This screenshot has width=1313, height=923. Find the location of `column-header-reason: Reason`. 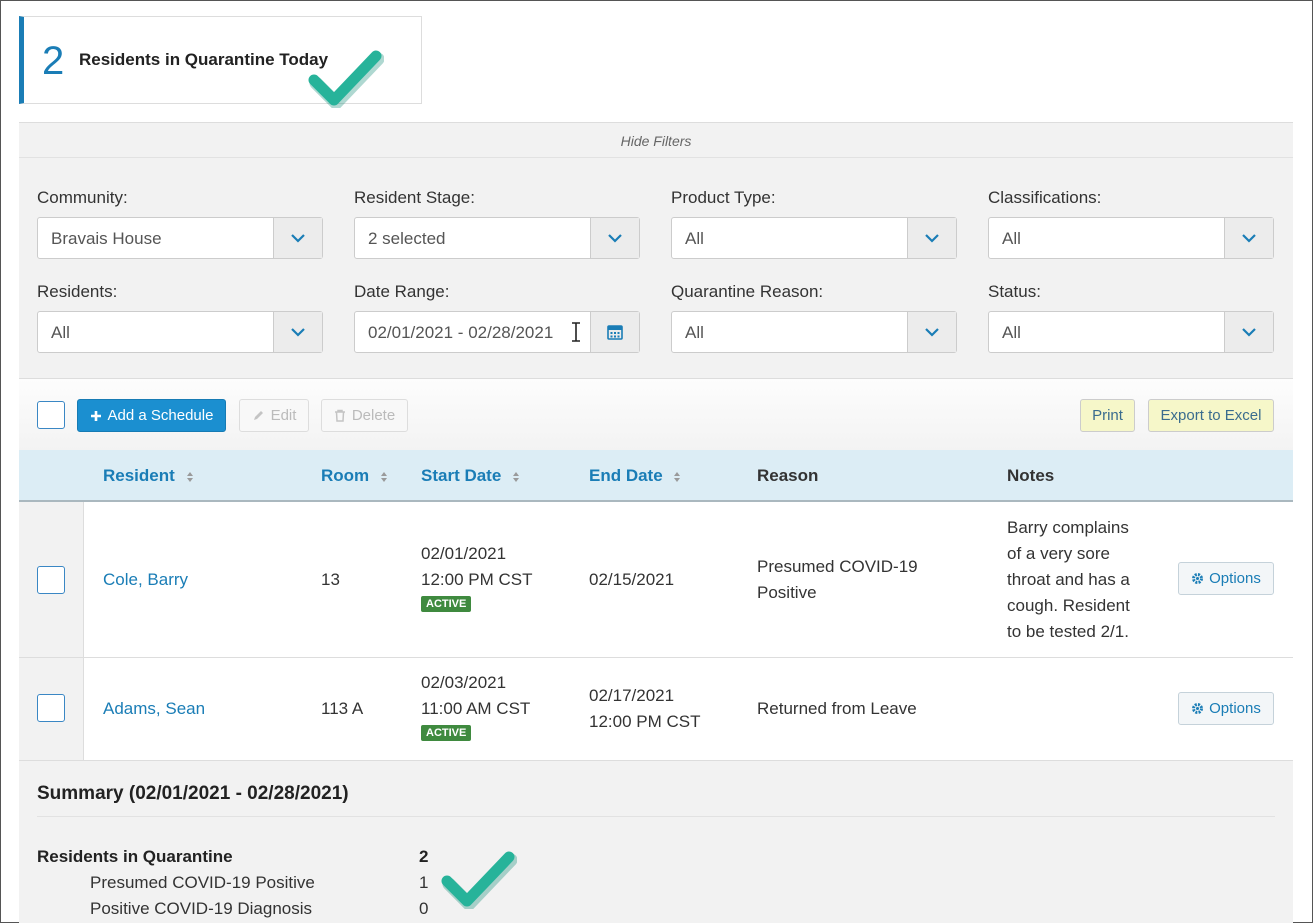

column-header-reason: Reason is located at coordinates (788, 475).